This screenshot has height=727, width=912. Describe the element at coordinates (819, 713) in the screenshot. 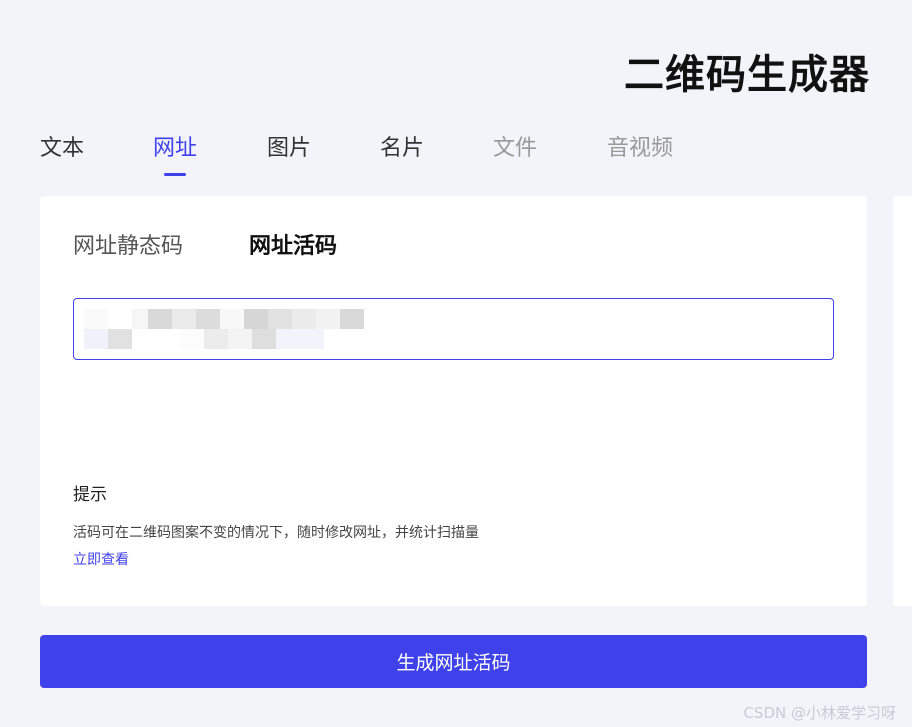

I see `watermark: CSDN @小林爱学习呀` at that location.